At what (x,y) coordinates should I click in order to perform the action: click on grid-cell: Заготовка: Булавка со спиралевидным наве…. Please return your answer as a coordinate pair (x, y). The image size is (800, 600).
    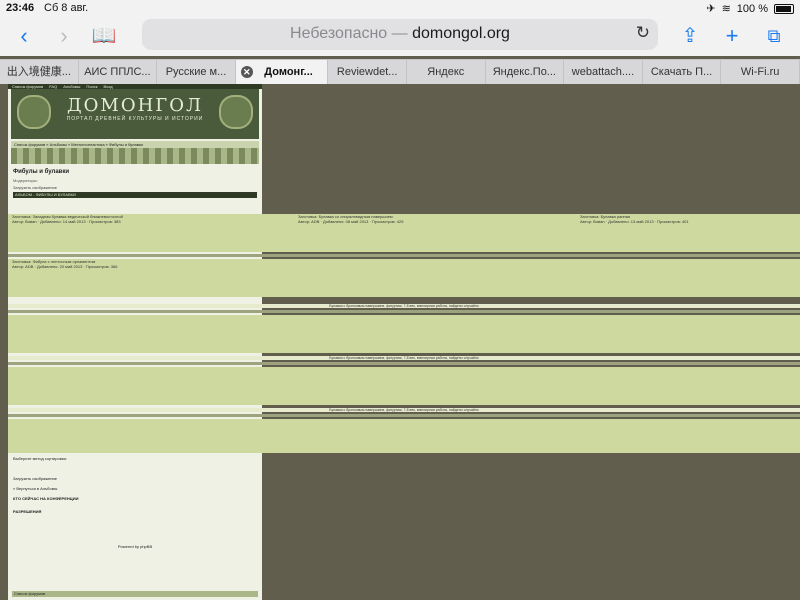
    Looking at the image, I should click on (433, 219).